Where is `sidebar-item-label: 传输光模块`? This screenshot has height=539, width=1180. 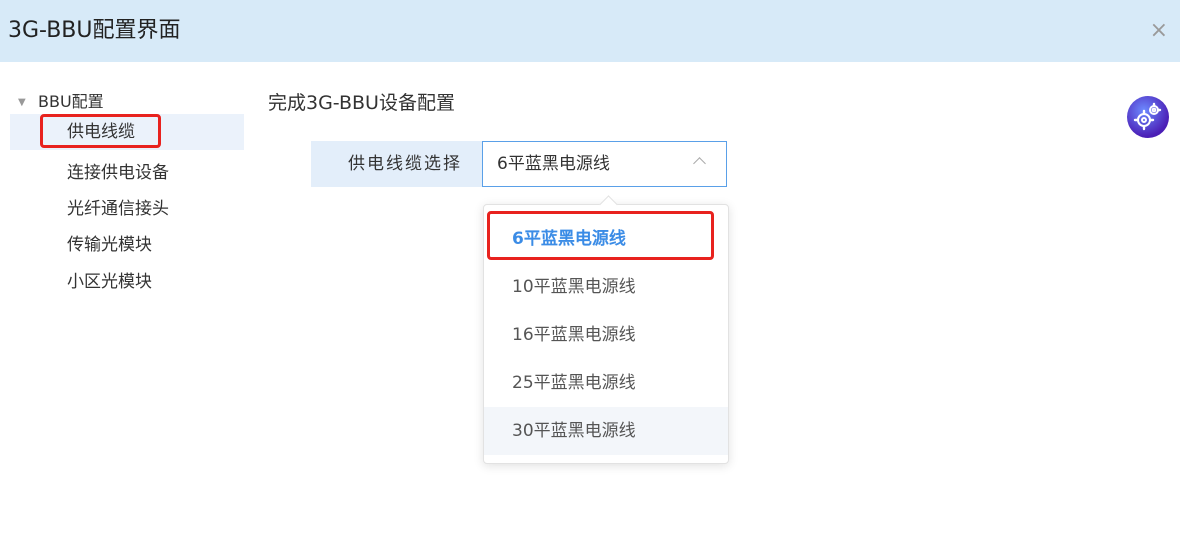
sidebar-item-label: 传输光模块 is located at coordinates (109, 245).